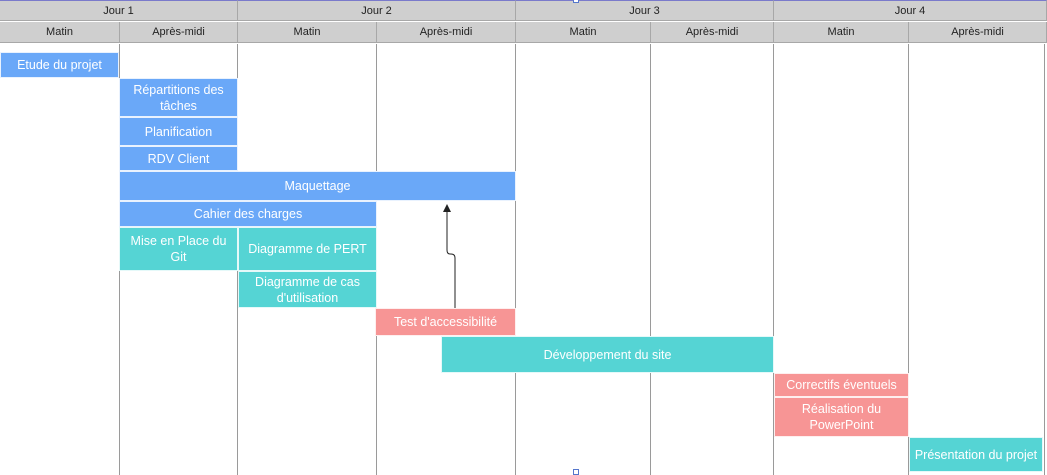  I want to click on half-day-header-2-am: Matin, so click(307, 32).